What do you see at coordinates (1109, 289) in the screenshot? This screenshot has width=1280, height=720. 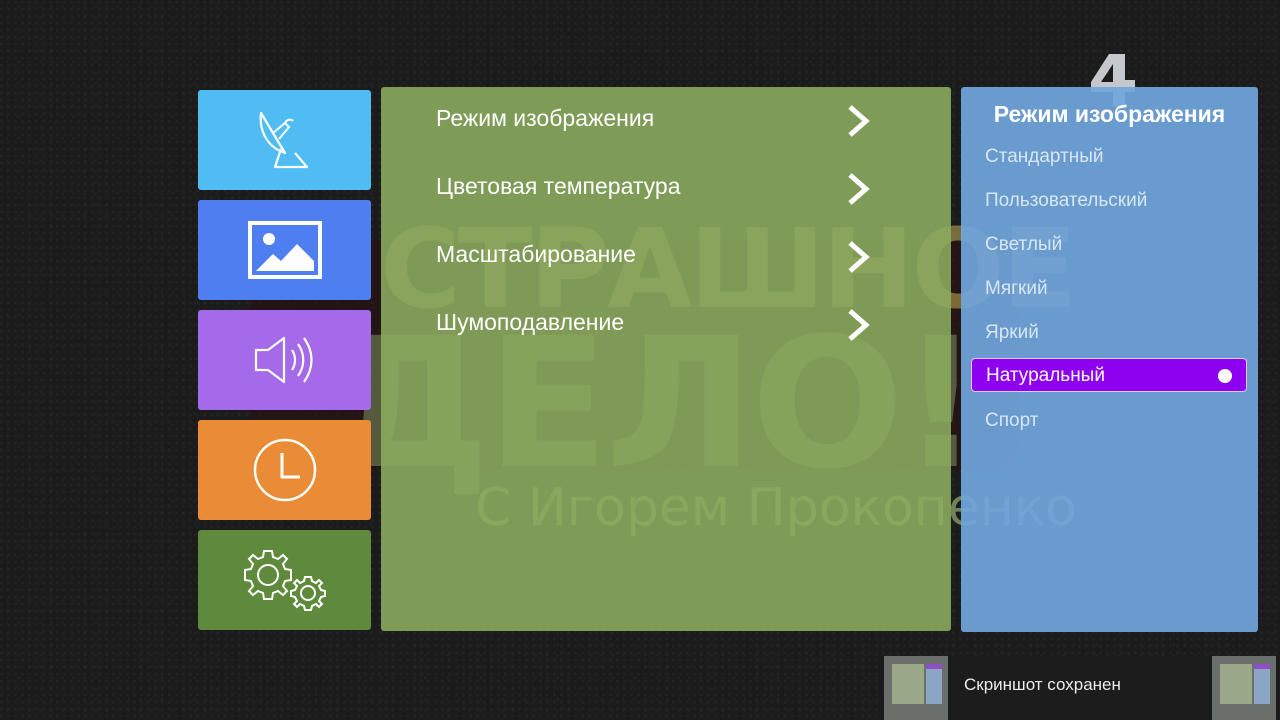 I see `option-soft: Мягкий` at bounding box center [1109, 289].